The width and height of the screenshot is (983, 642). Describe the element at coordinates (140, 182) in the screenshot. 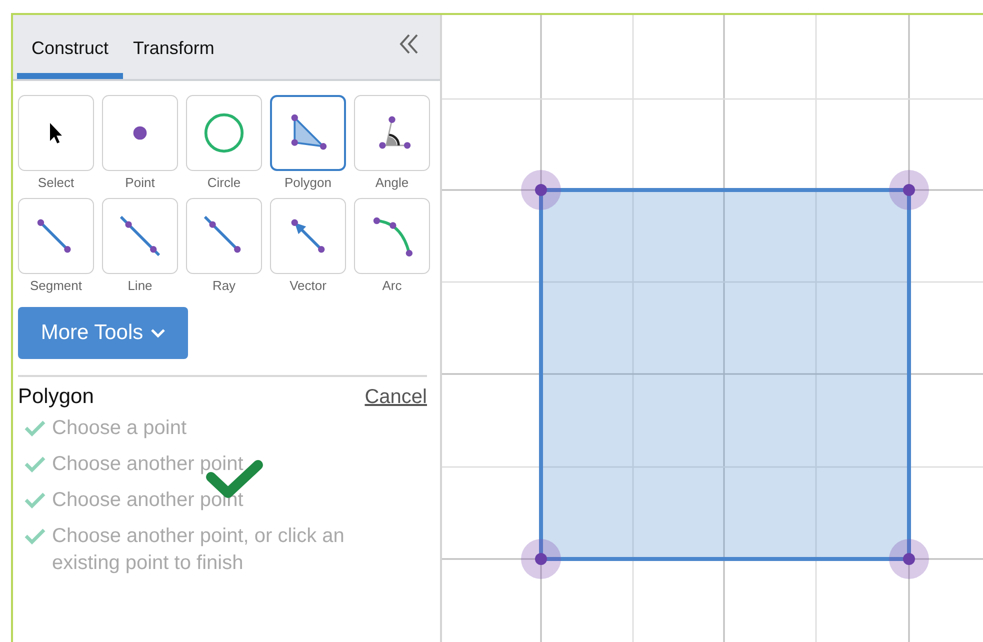

I see `tool-label: Point` at that location.